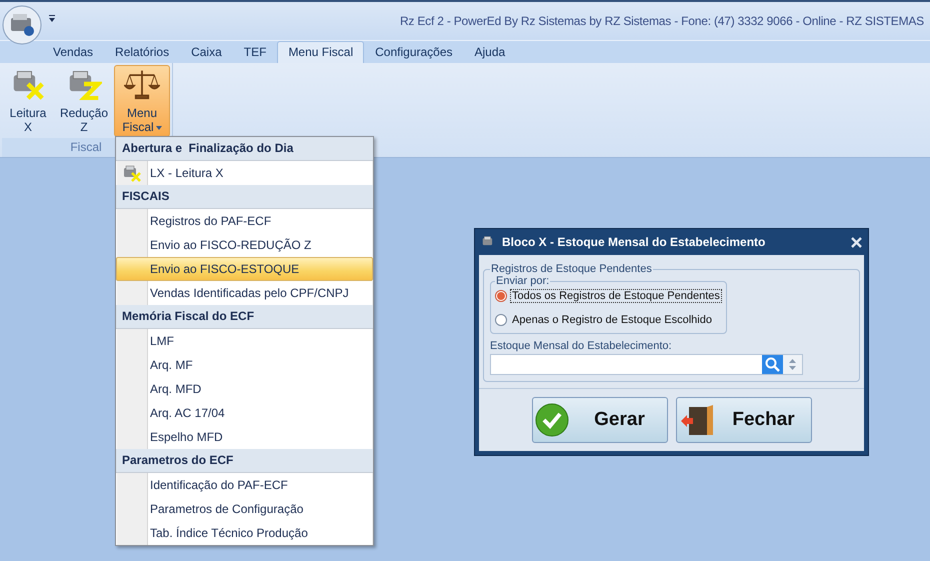 This screenshot has height=561, width=930. What do you see at coordinates (22, 25) in the screenshot?
I see `app-logo-icon` at bounding box center [22, 25].